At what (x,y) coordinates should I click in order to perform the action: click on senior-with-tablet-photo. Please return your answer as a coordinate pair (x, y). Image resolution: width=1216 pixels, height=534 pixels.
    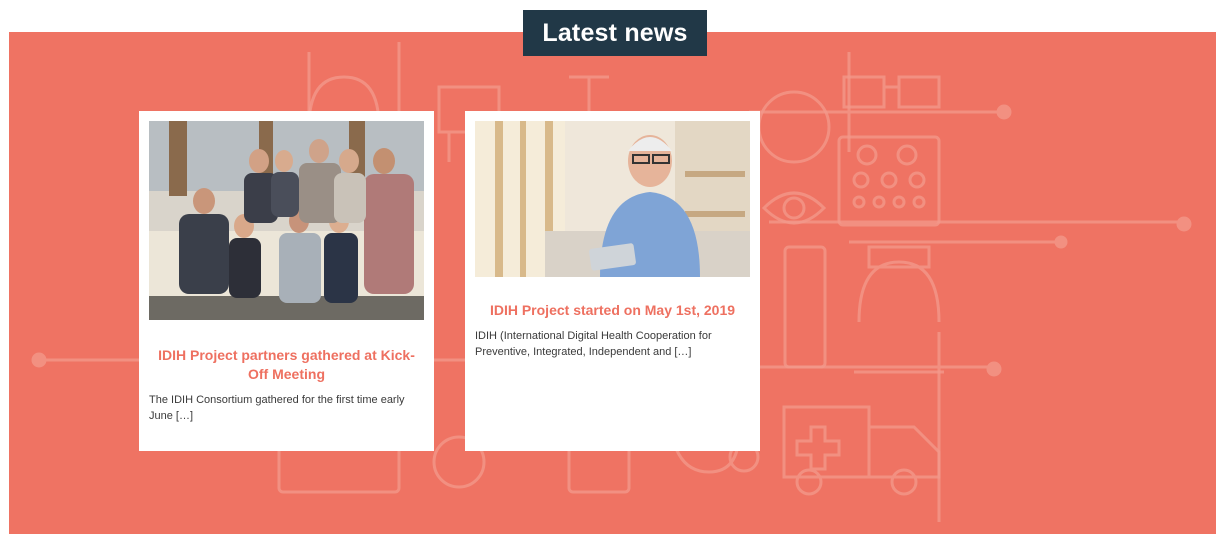
    Looking at the image, I should click on (612, 199).